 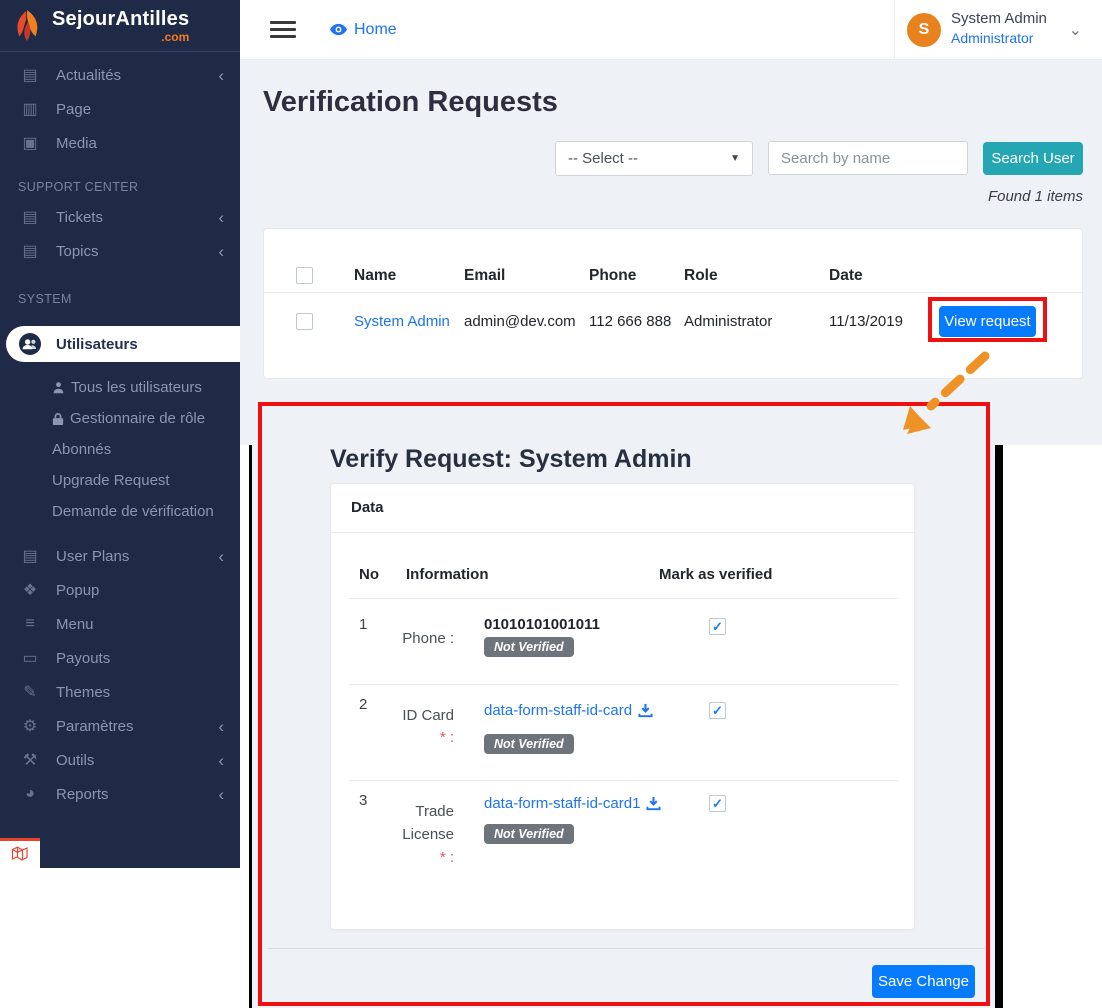 What do you see at coordinates (1033, 158) in the screenshot?
I see `search-user-button: Search User` at bounding box center [1033, 158].